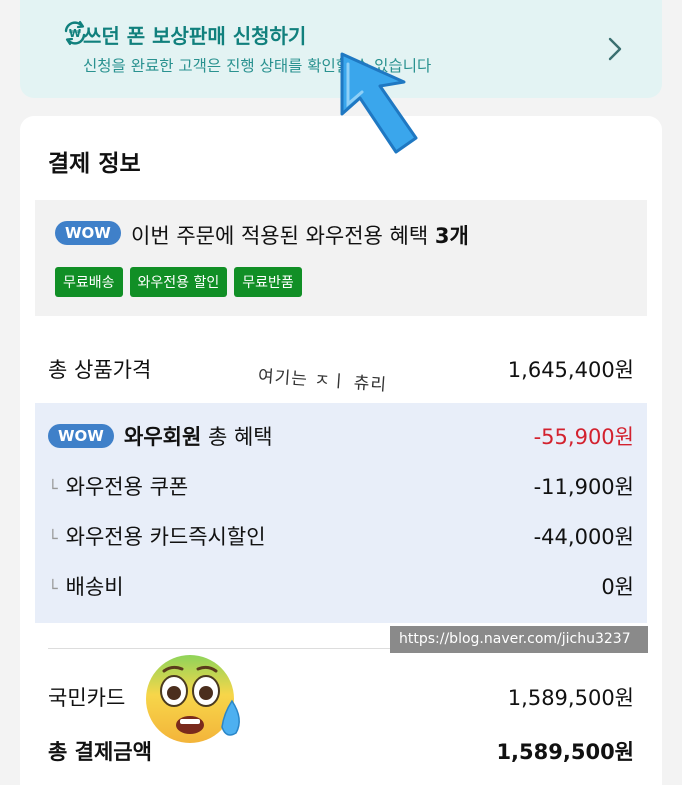 This screenshot has height=785, width=682. What do you see at coordinates (570, 370) in the screenshot?
I see `product-total-value: 1,645,400원` at bounding box center [570, 370].